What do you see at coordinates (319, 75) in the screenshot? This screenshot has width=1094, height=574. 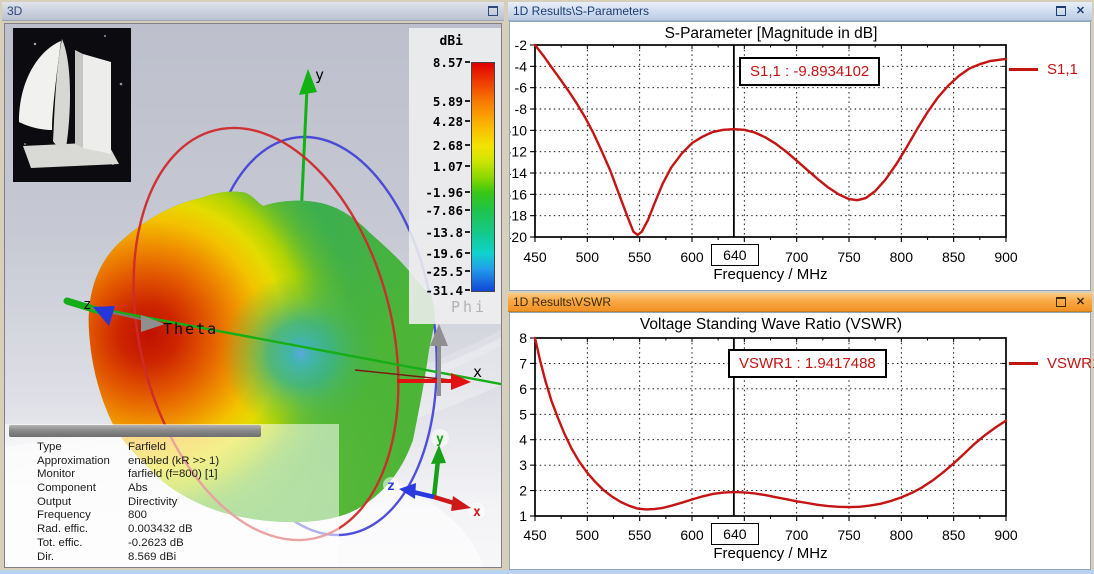 I see `y-axis-label: y` at bounding box center [319, 75].